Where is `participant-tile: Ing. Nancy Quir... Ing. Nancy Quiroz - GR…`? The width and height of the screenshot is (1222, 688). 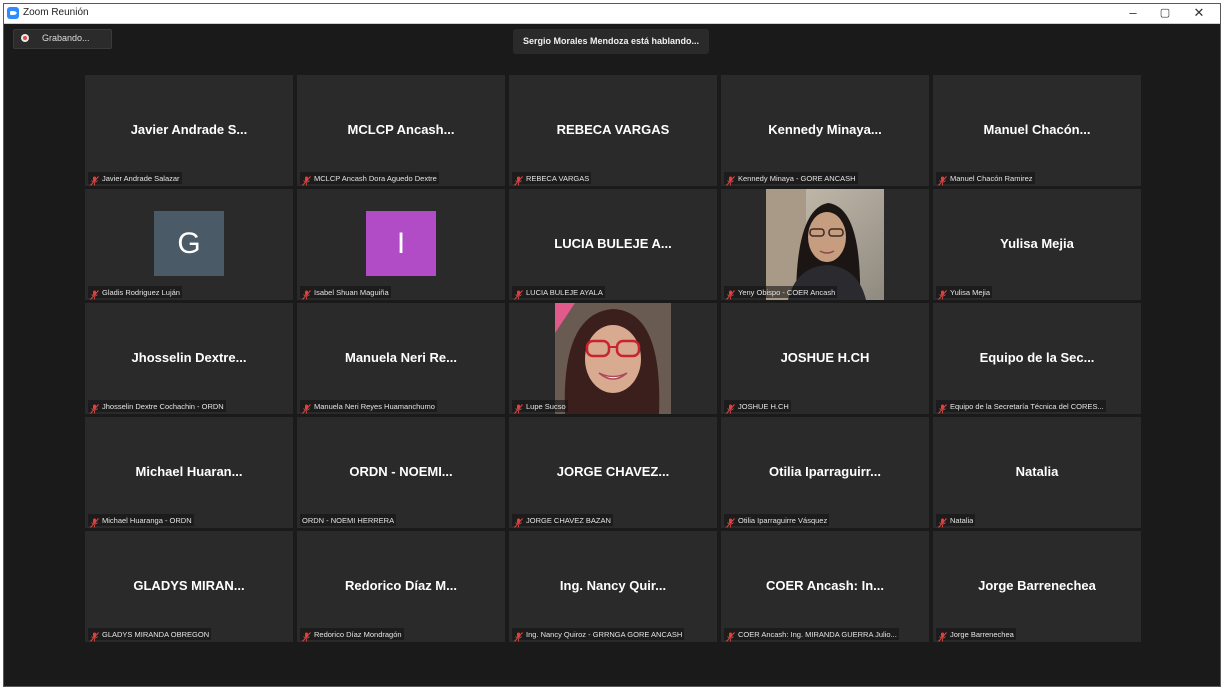 participant-tile: Ing. Nancy Quir... Ing. Nancy Quiroz - GR… is located at coordinates (613, 586).